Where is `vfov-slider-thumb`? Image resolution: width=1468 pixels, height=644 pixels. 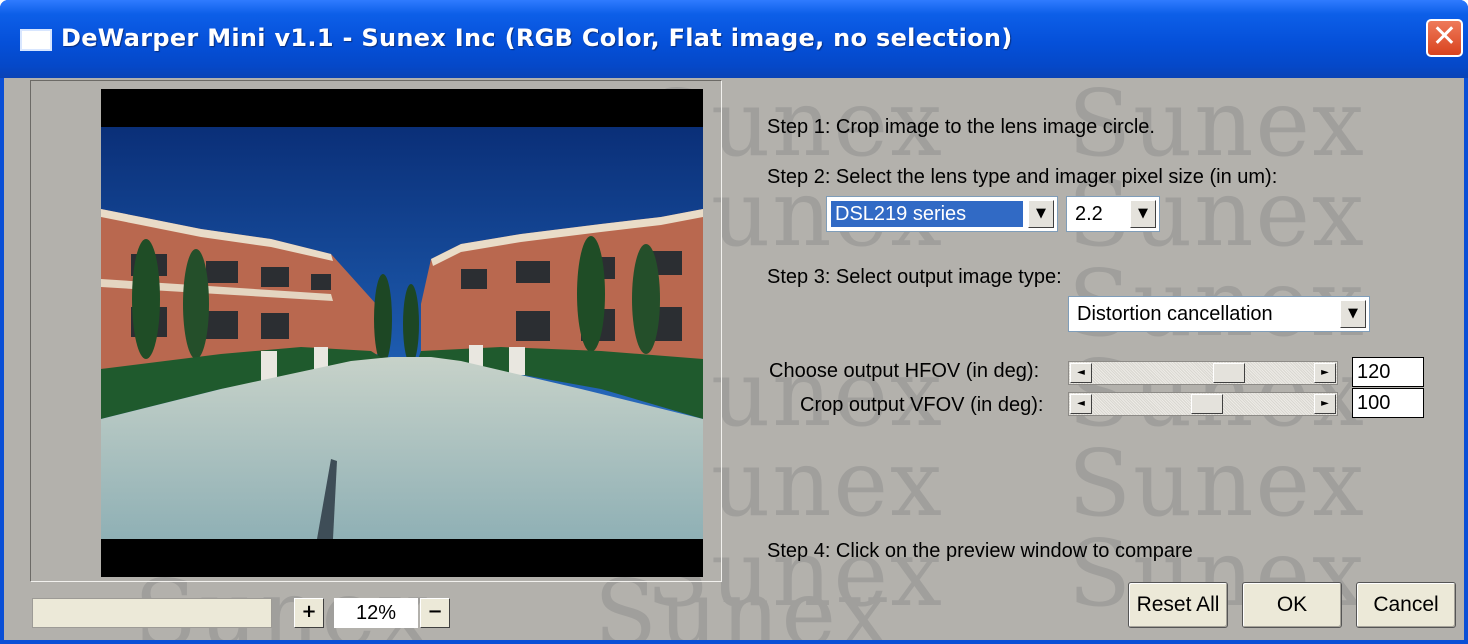 vfov-slider-thumb is located at coordinates (1207, 404).